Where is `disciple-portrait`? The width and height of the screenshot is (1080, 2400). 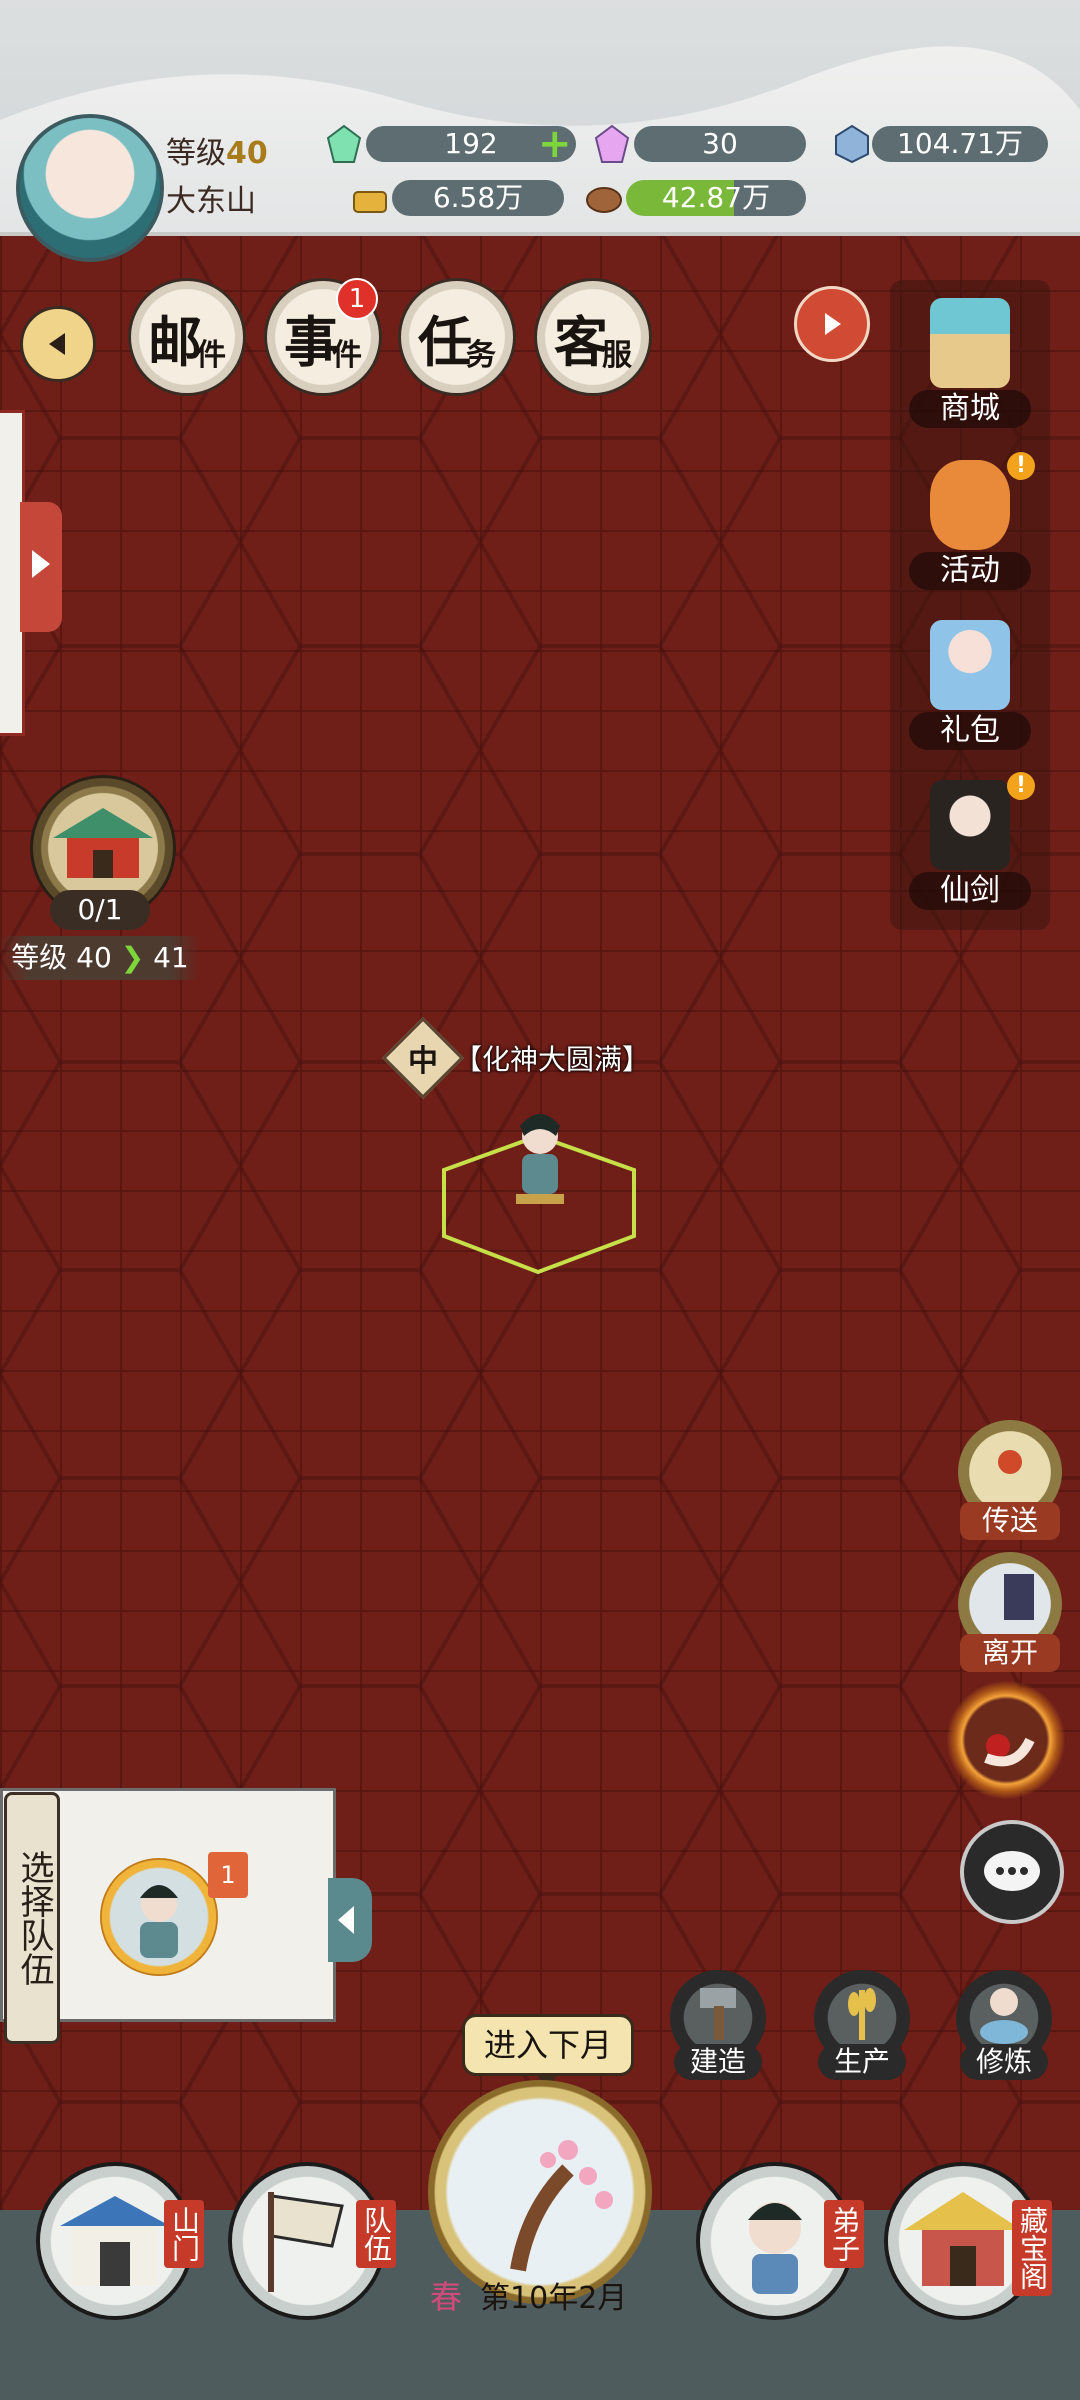
disciple-portrait is located at coordinates (159, 1921).